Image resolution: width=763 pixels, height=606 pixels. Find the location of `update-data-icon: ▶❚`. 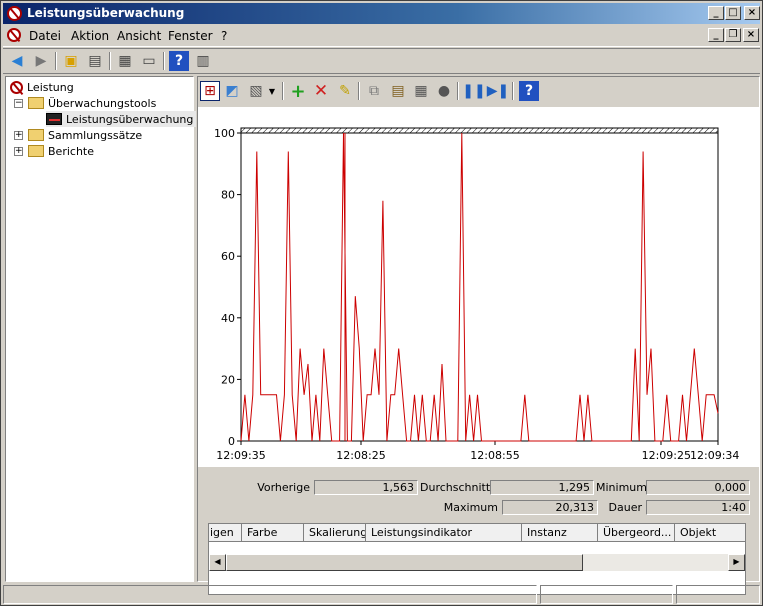

update-data-icon: ▶❚ is located at coordinates (498, 91).